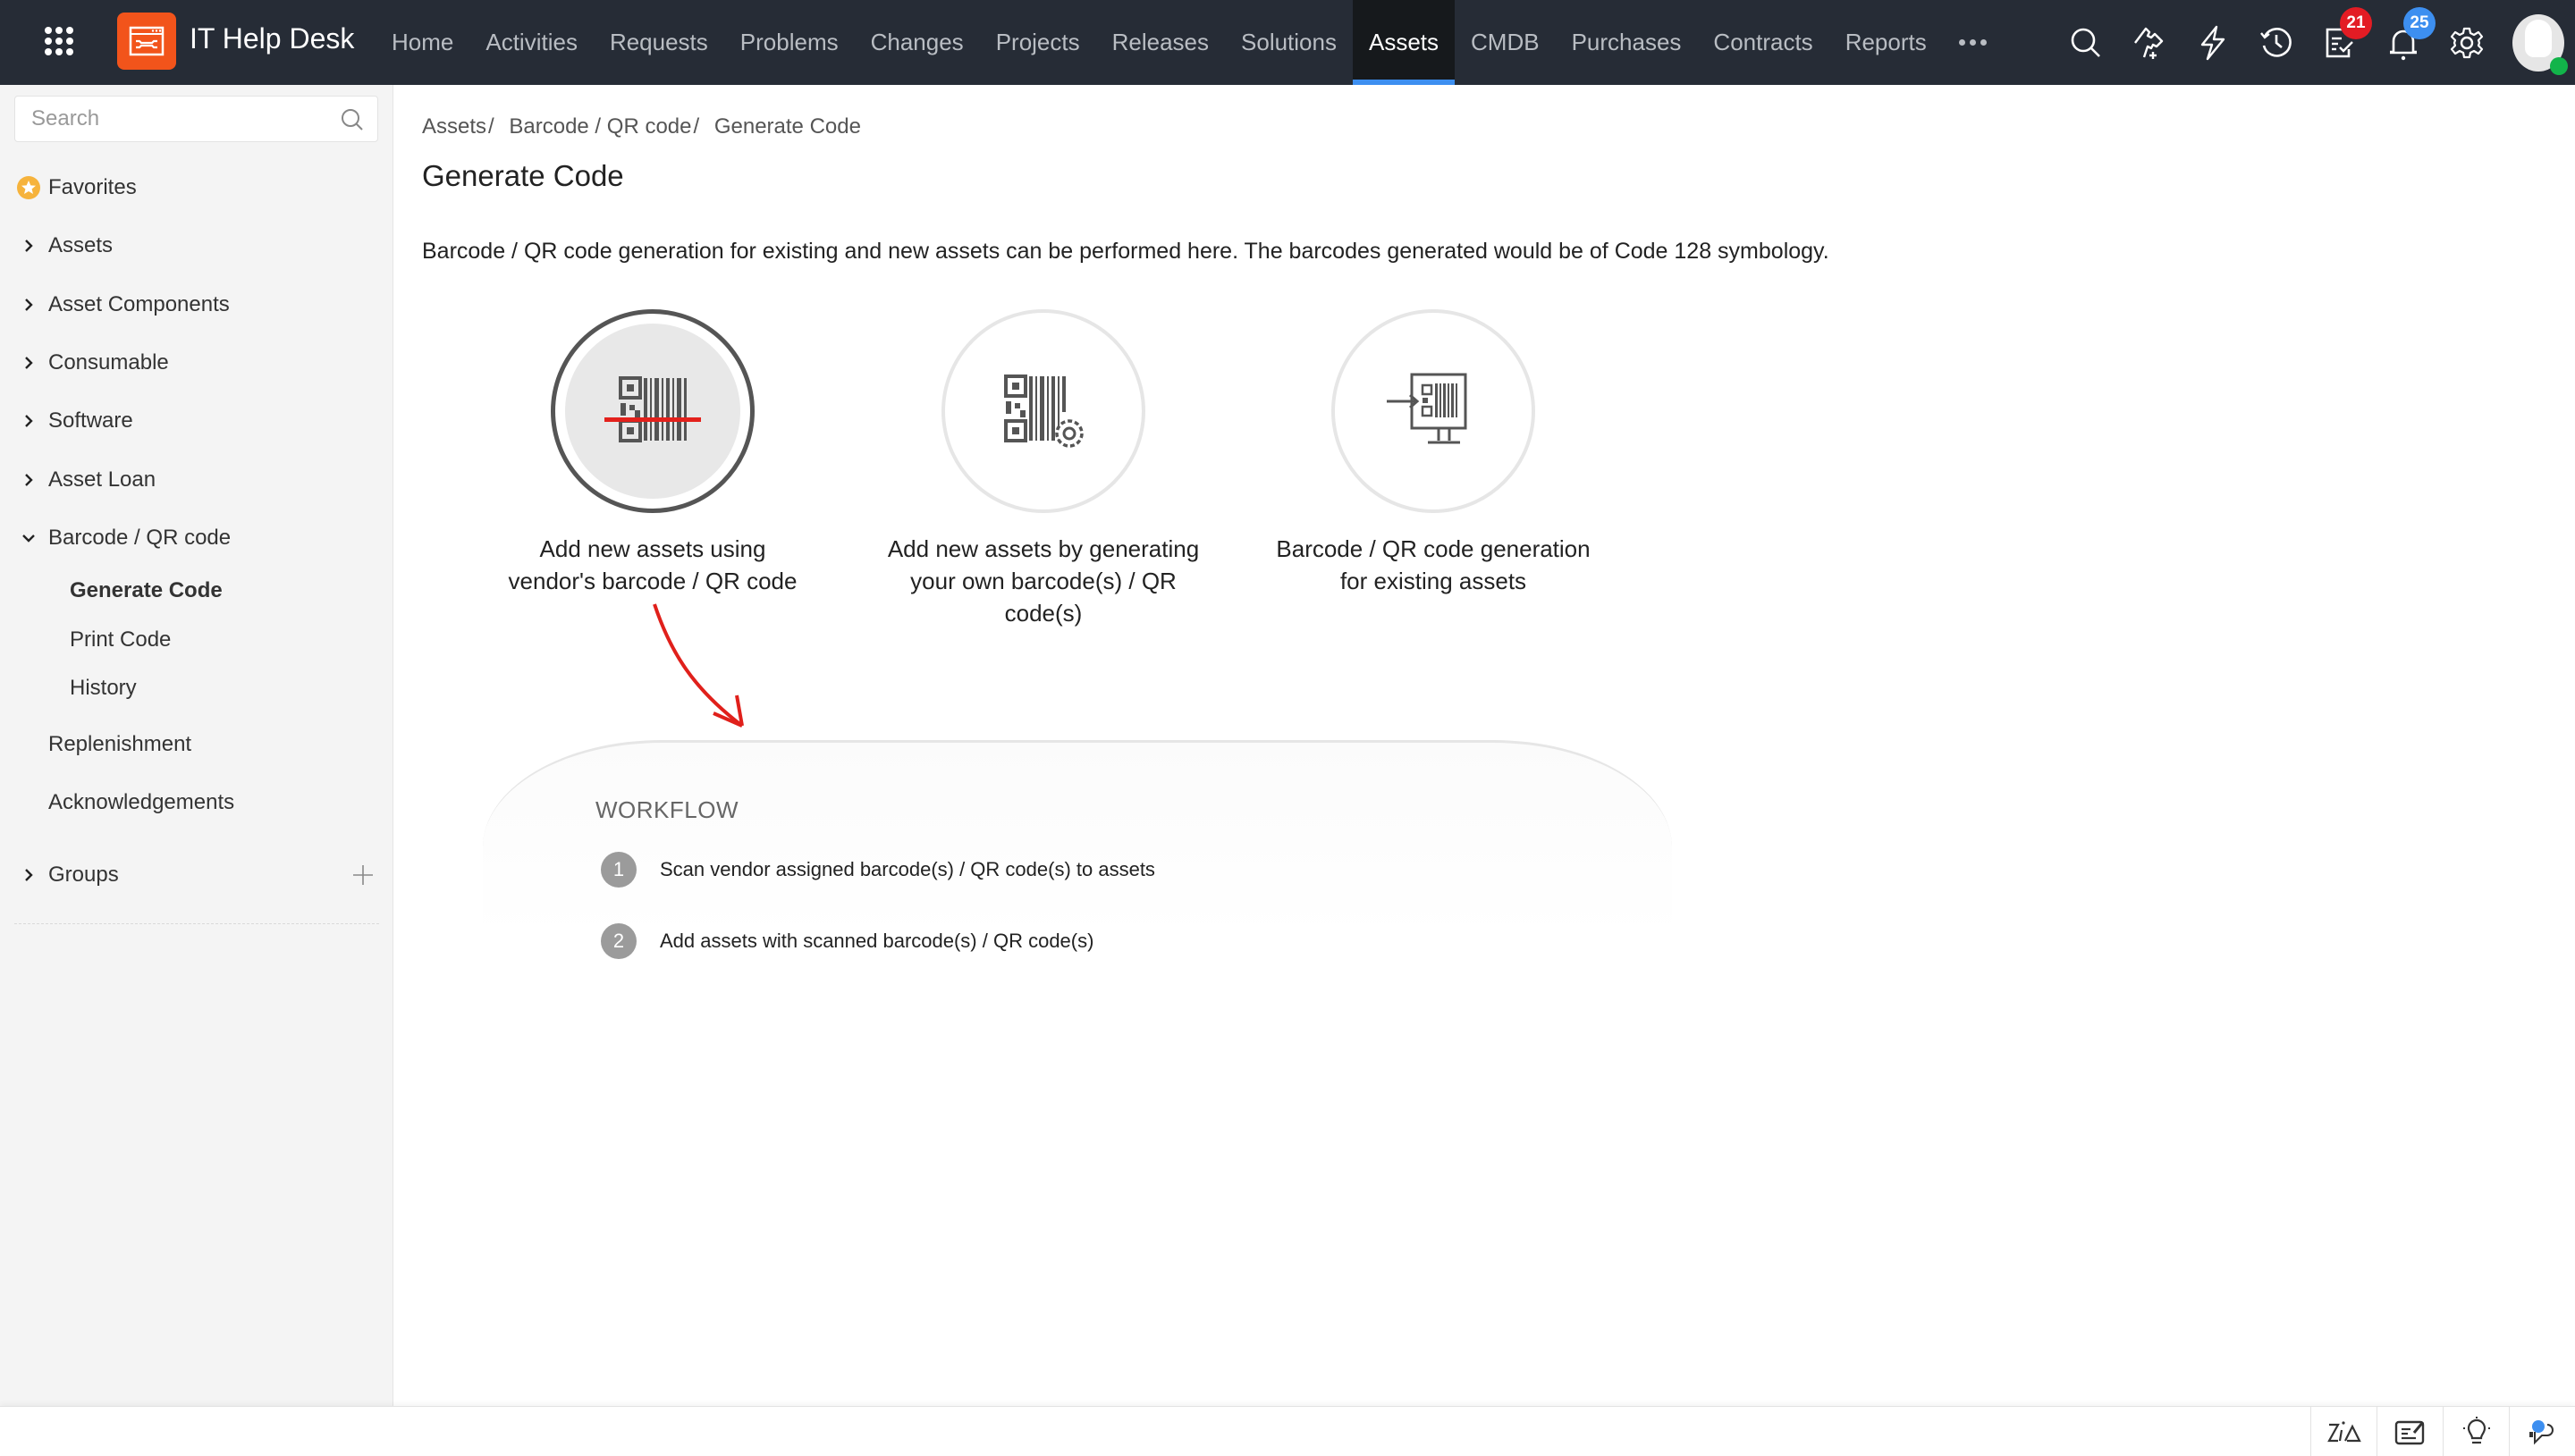 This screenshot has height=1456, width=2575. What do you see at coordinates (1973, 42) in the screenshot?
I see `more-nav-icon` at bounding box center [1973, 42].